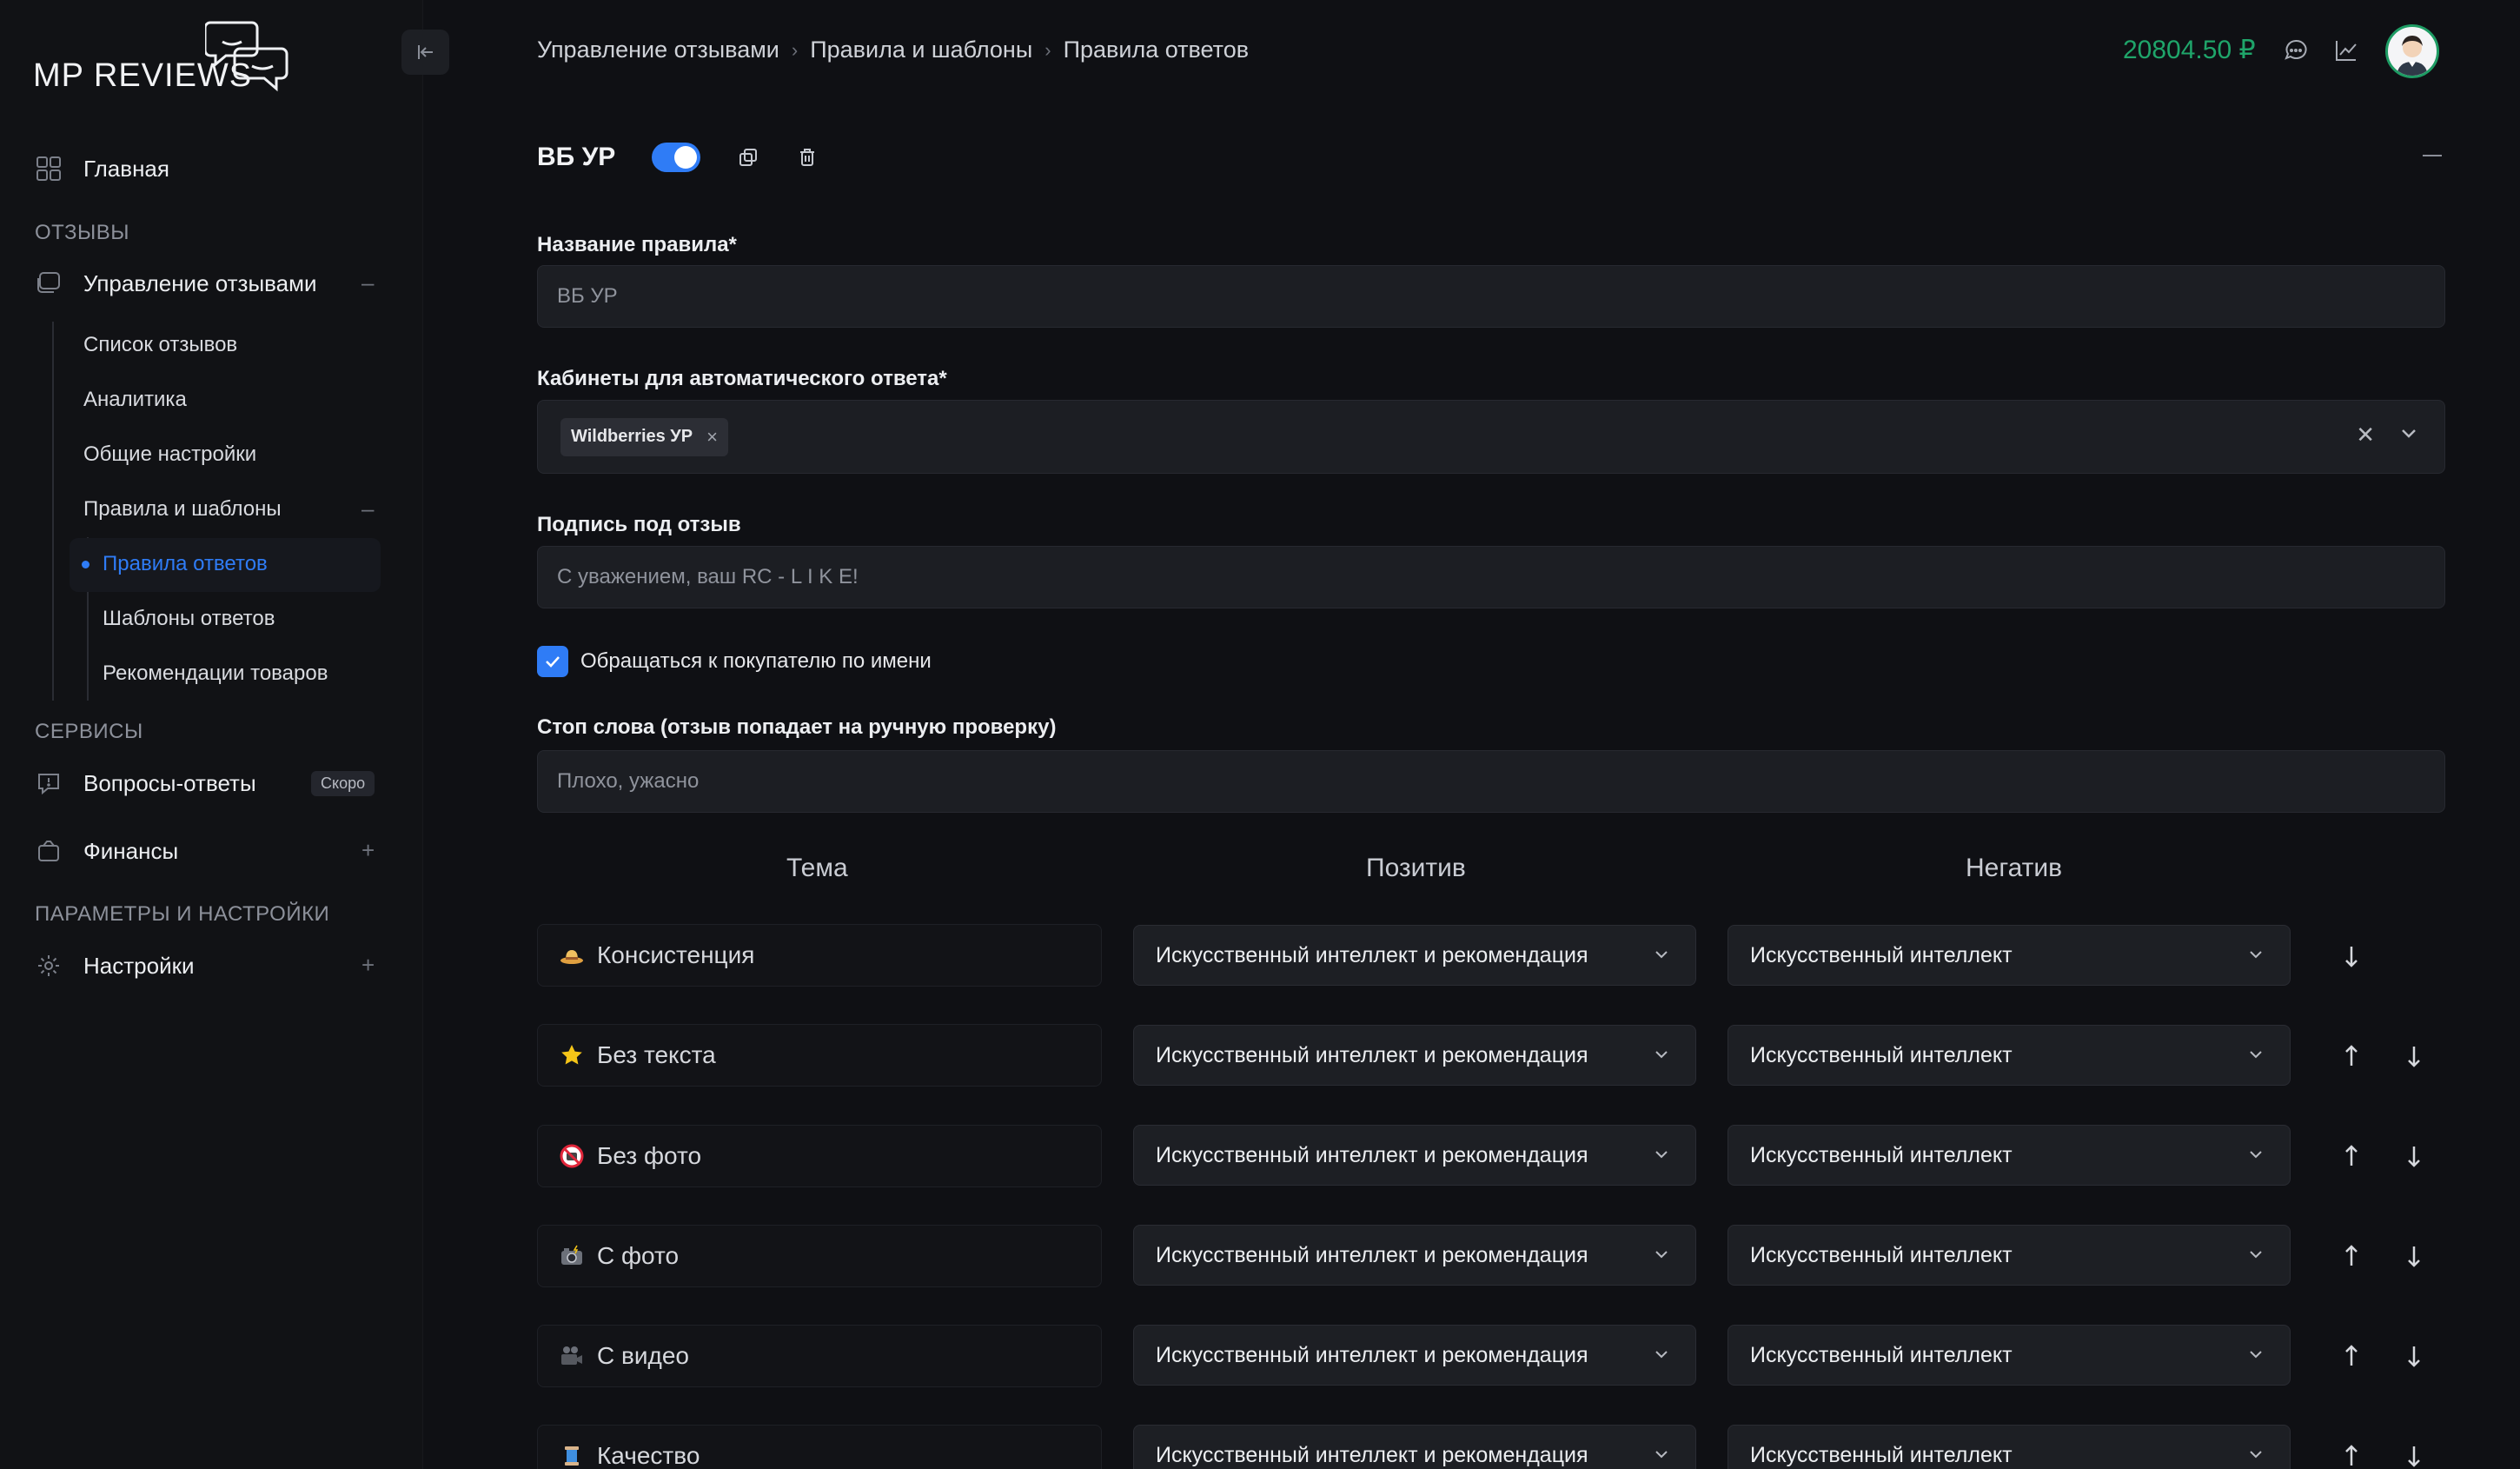  I want to click on clear-icon: ✕, so click(2365, 435).